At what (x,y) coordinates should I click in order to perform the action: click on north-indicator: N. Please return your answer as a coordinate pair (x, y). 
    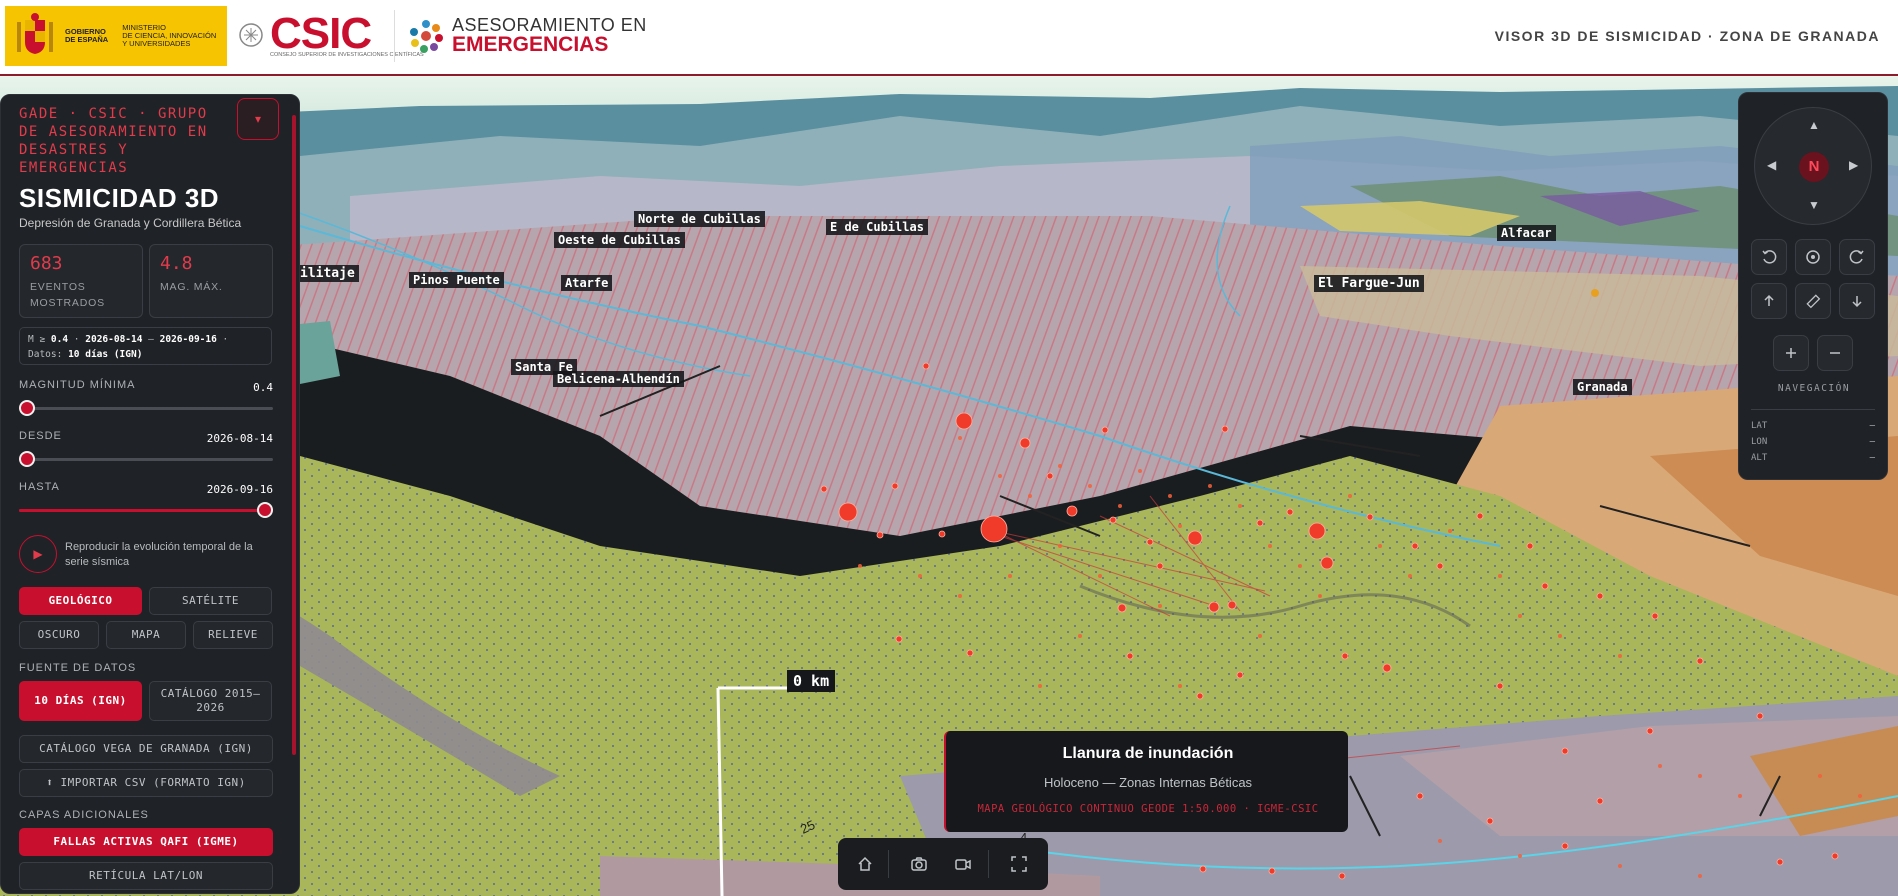
    Looking at the image, I should click on (1814, 167).